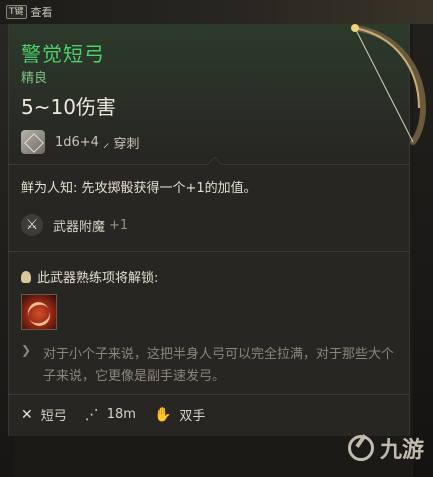  I want to click on enchant-label: 武器附魔, so click(79, 227).